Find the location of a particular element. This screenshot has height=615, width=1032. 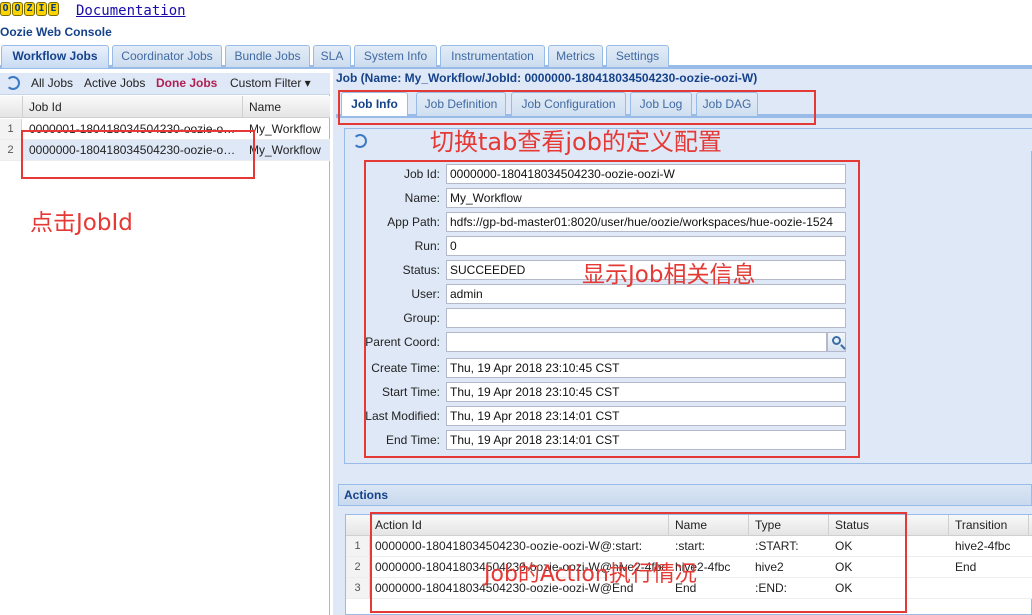

annotation-switch-tab: 切换tab查看job的定义配置 is located at coordinates (576, 142).